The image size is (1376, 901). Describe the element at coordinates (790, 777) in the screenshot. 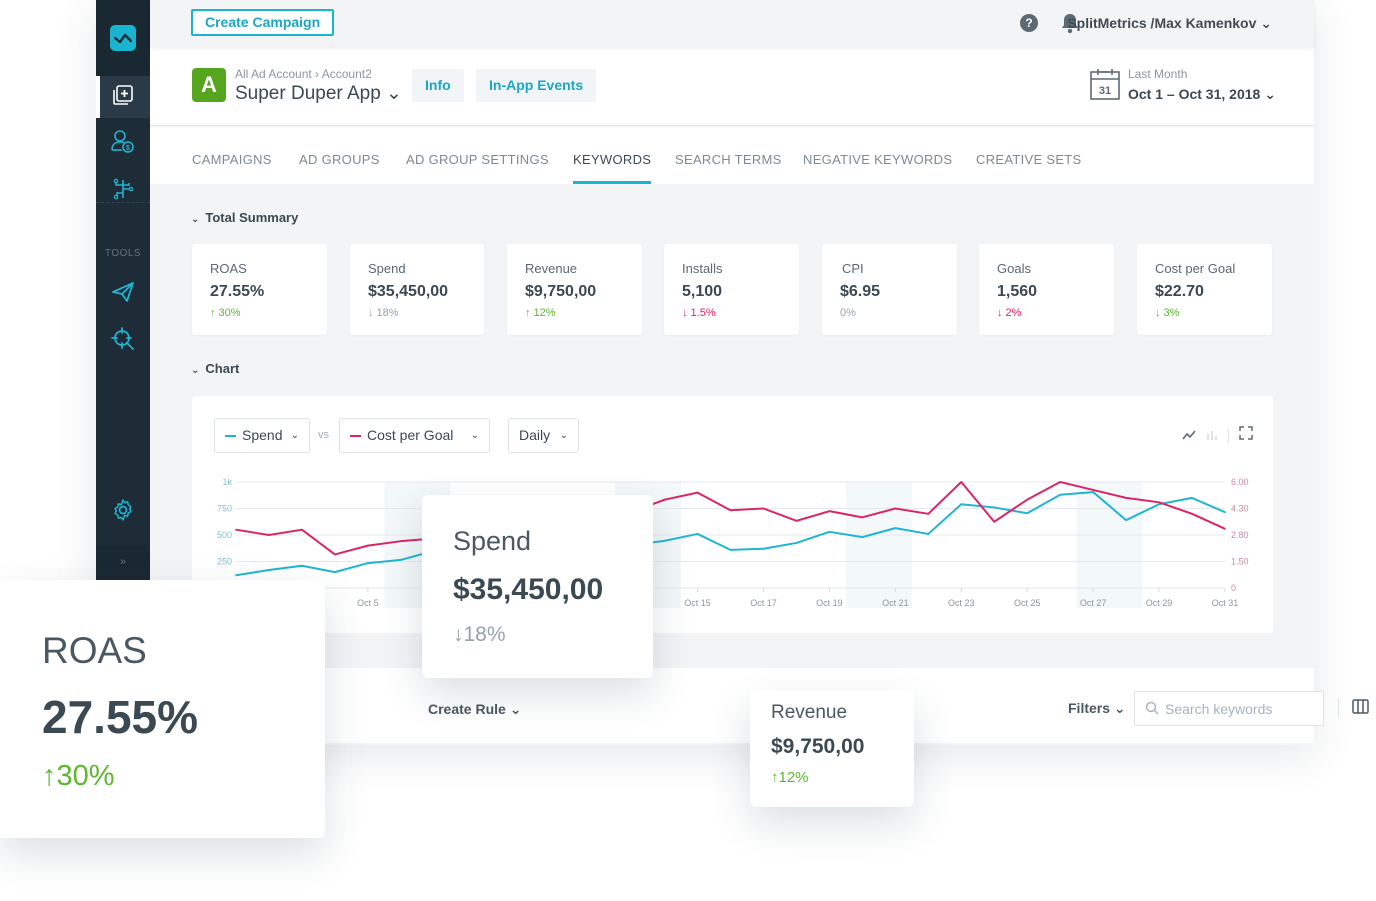

I see `floating-revenue-change: ↑12%` at that location.